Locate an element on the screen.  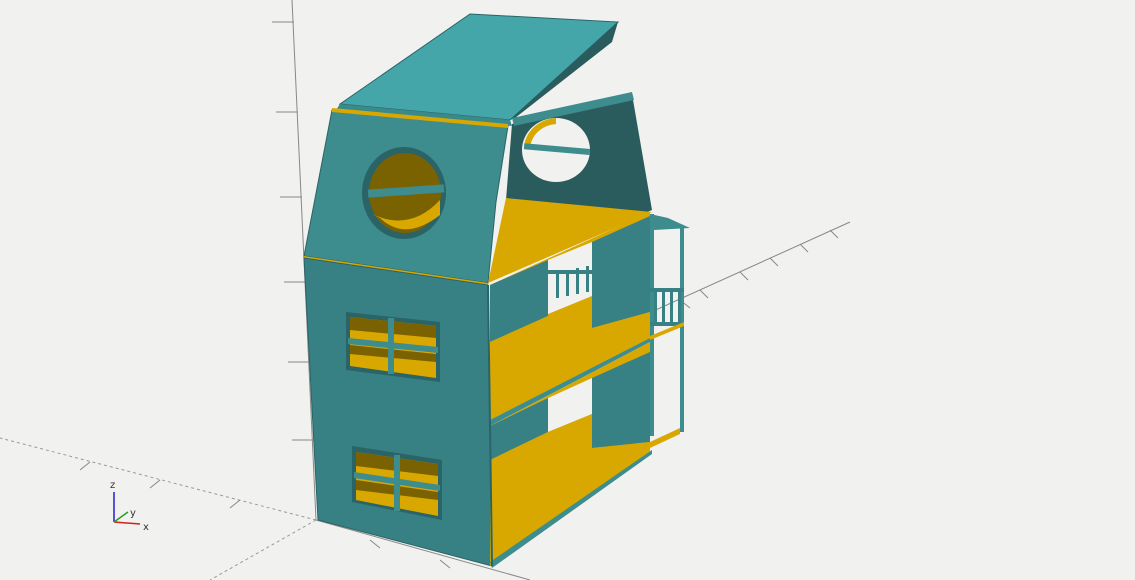
second-floor-window is located at coordinates (393, 347).